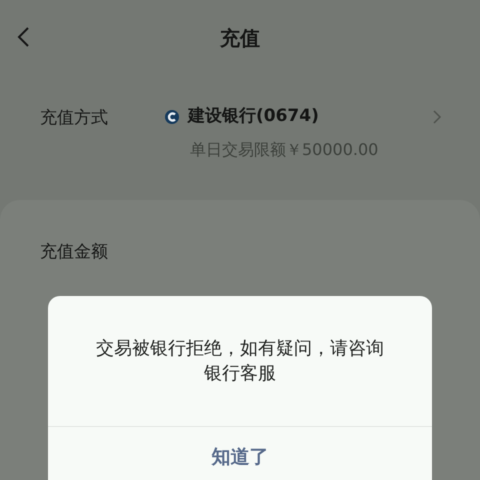 The width and height of the screenshot is (480, 480). What do you see at coordinates (253, 117) in the screenshot?
I see `bank-name: 建设银行(0674)` at bounding box center [253, 117].